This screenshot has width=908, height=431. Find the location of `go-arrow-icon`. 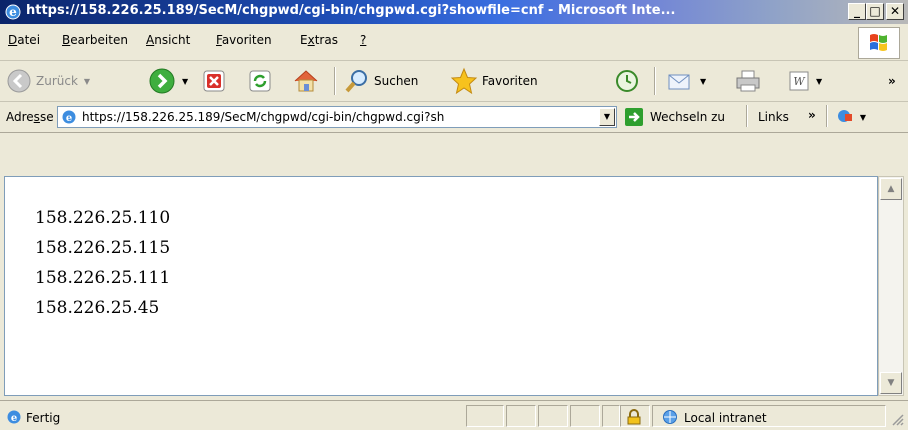

go-arrow-icon is located at coordinates (634, 117).